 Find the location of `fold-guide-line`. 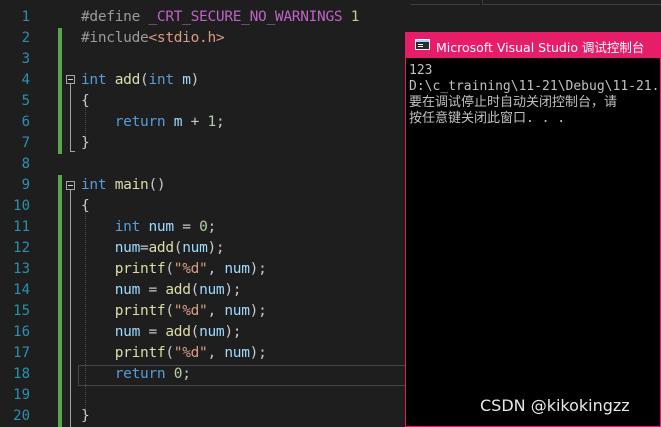

fold-guide-line is located at coordinates (70, 117).